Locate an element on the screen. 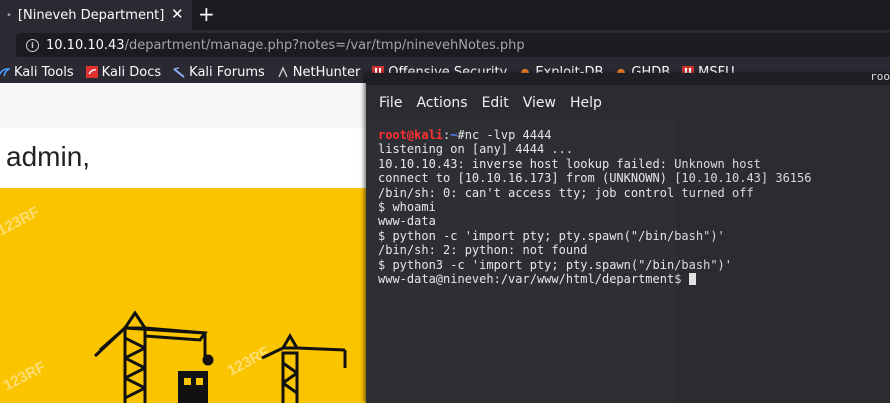 The width and height of the screenshot is (890, 403). command-text: nc -lvp 4444 is located at coordinates (508, 135).